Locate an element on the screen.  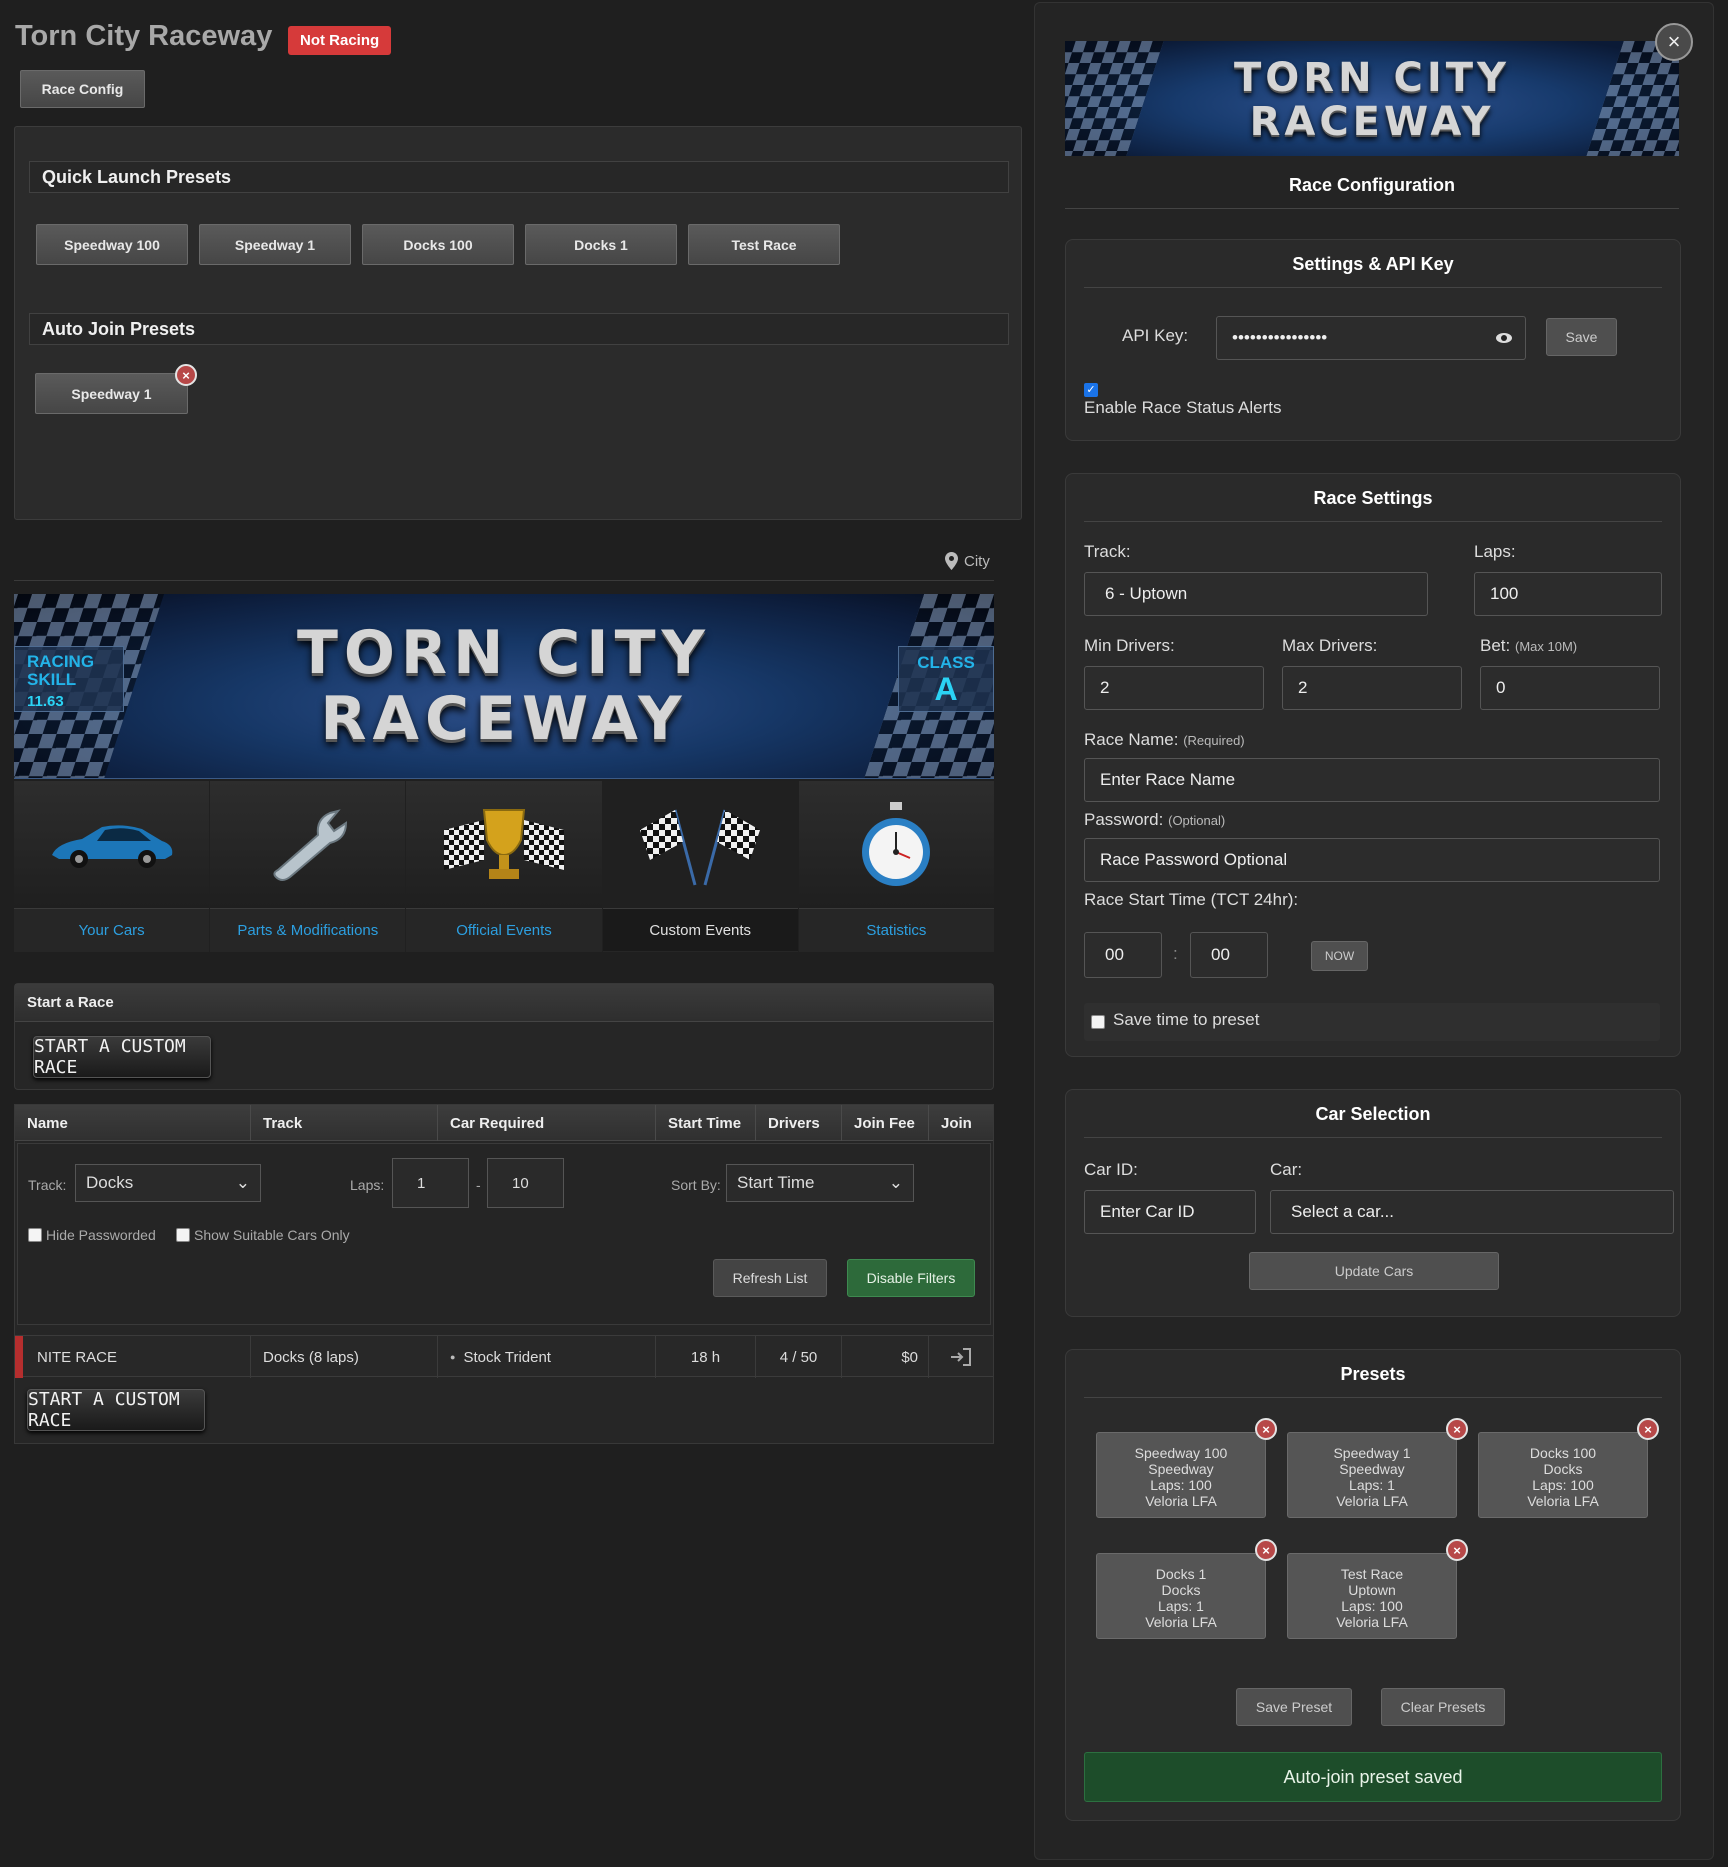
sort-select: Start Time ⌄ is located at coordinates (820, 1183).